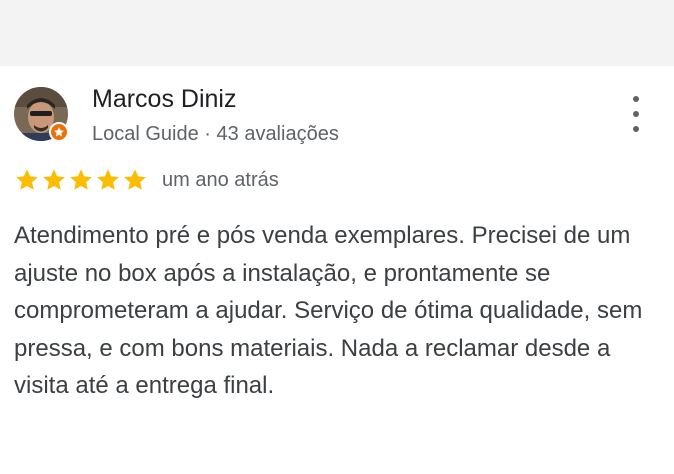  Describe the element at coordinates (215, 134) in the screenshot. I see `reviewer-meta: Local Guide · 43 avaliações` at that location.